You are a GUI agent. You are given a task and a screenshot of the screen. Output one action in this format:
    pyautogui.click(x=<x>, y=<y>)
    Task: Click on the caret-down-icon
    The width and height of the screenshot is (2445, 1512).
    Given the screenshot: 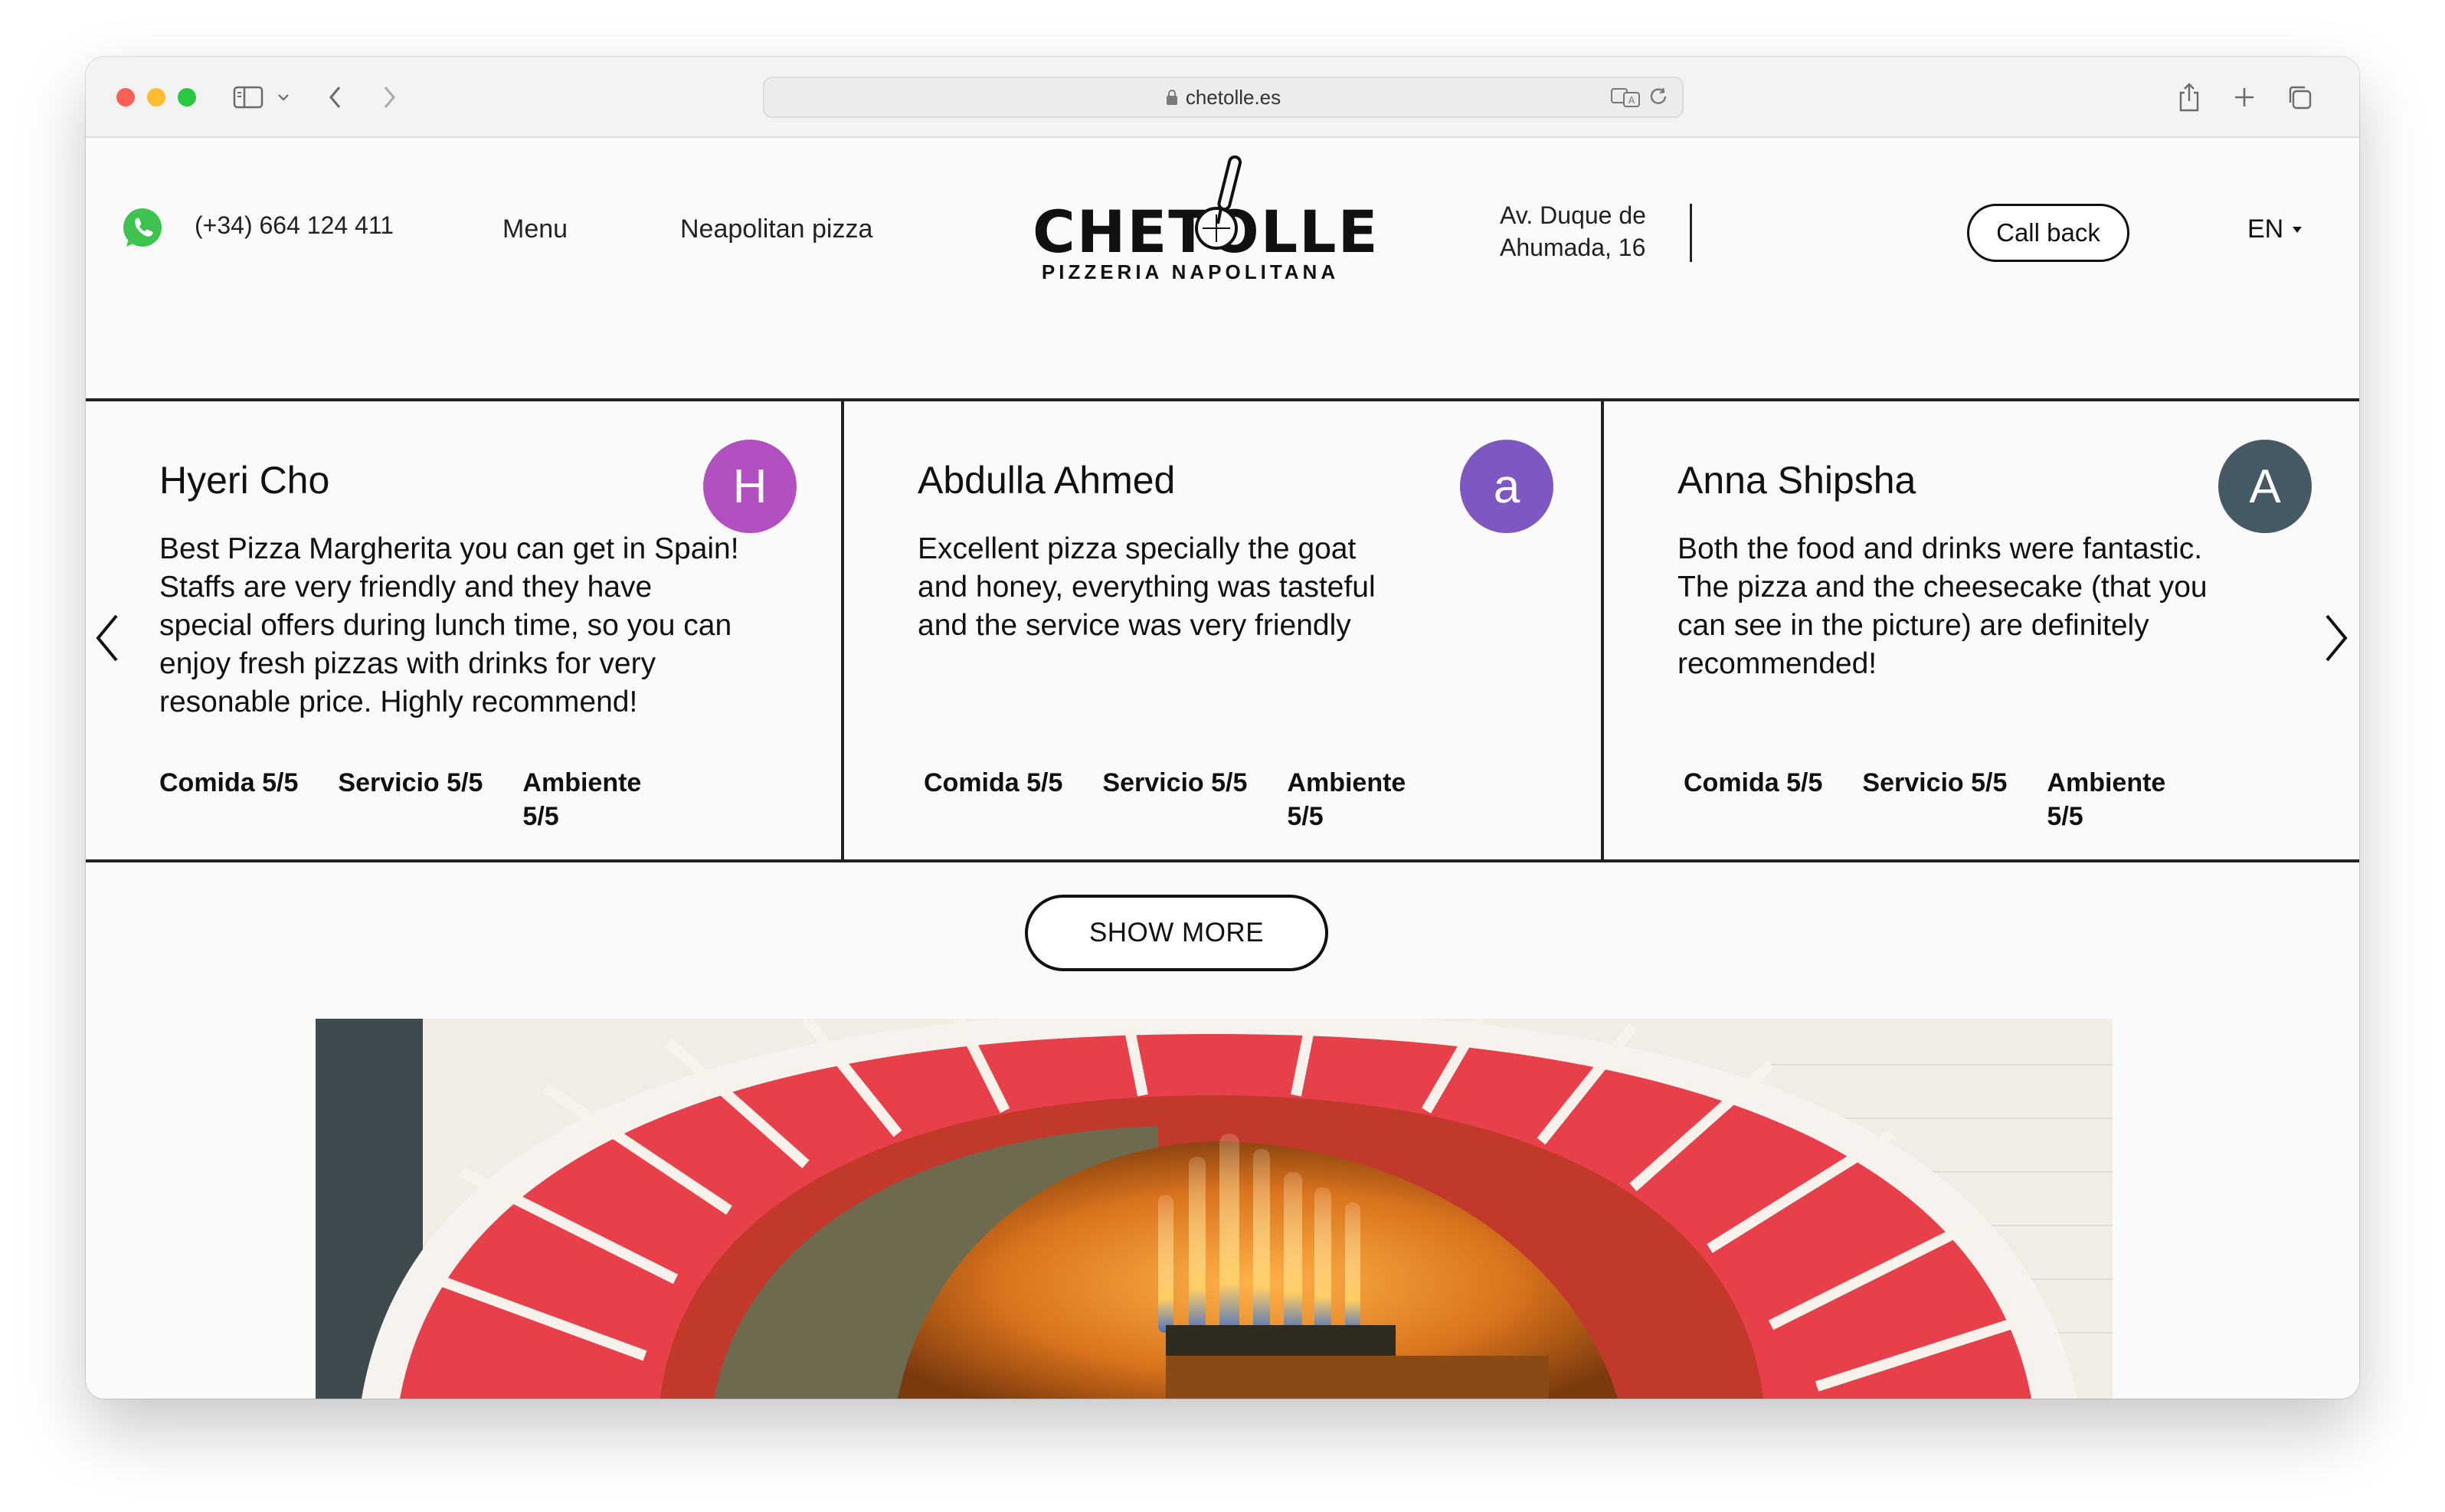 What is the action you would take?
    pyautogui.click(x=2298, y=229)
    